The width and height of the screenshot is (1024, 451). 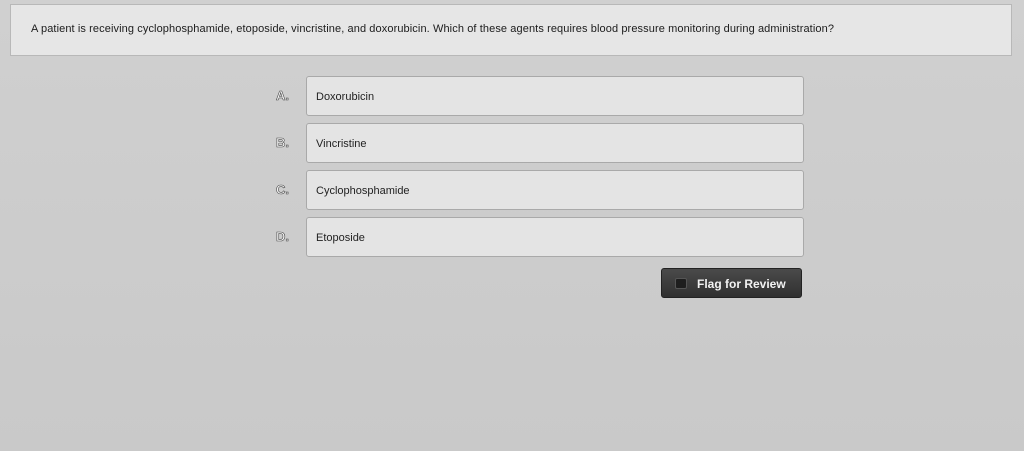 I want to click on choice-letter: C., so click(x=283, y=190).